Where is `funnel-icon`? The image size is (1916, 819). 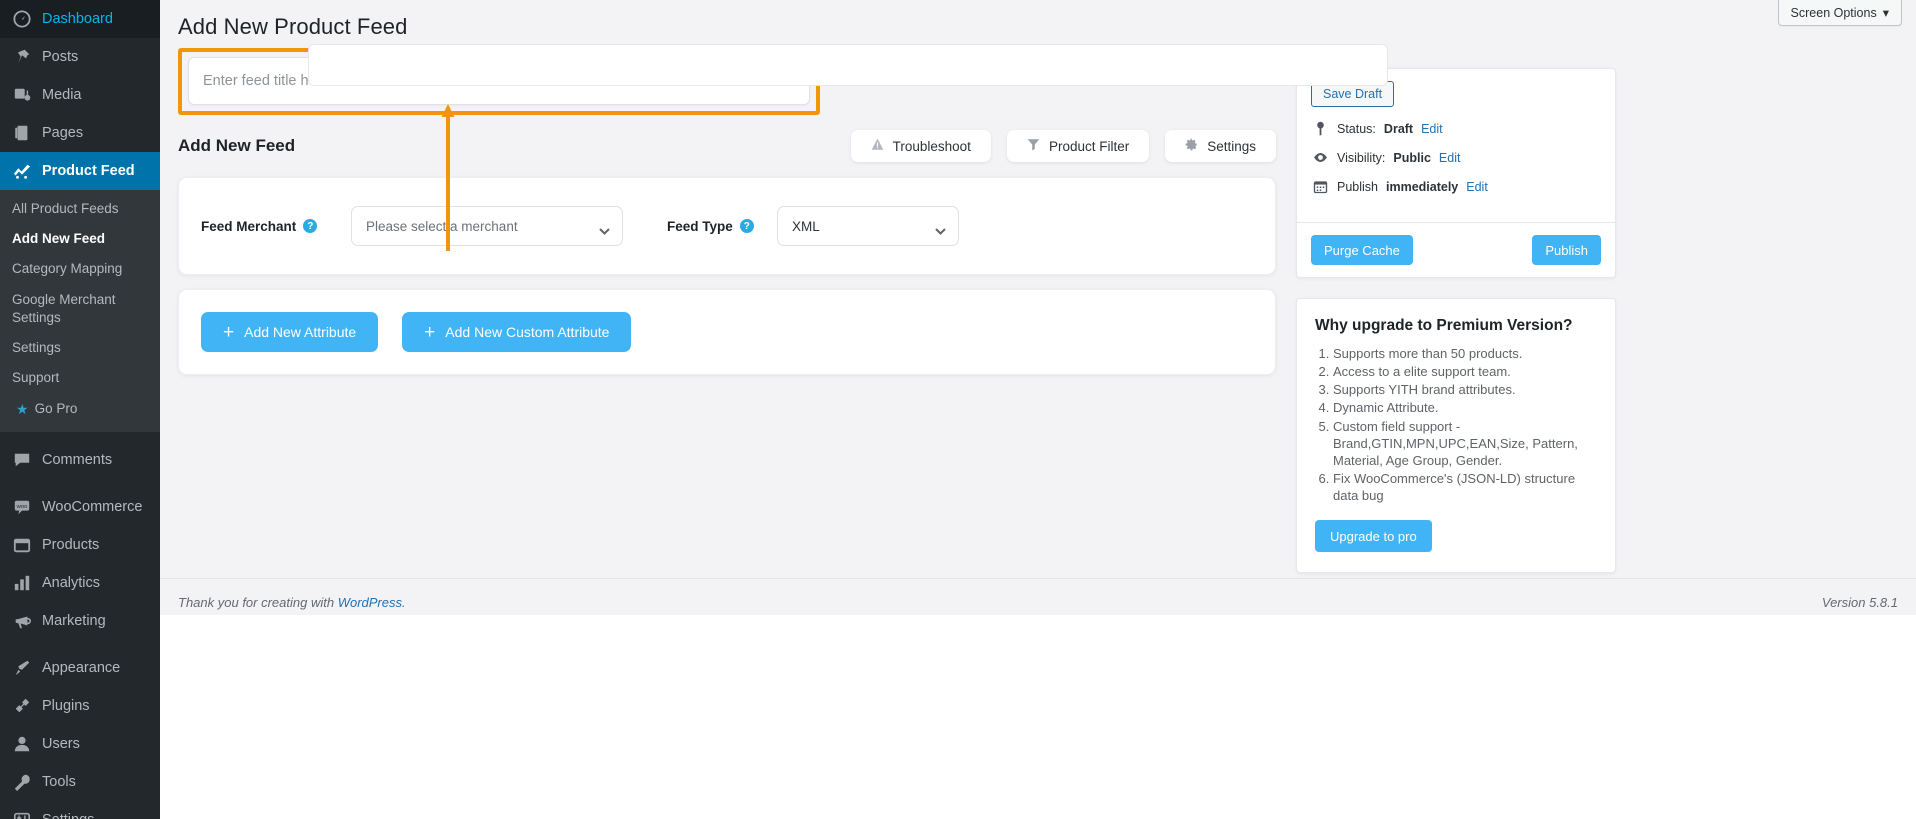 funnel-icon is located at coordinates (1033, 146).